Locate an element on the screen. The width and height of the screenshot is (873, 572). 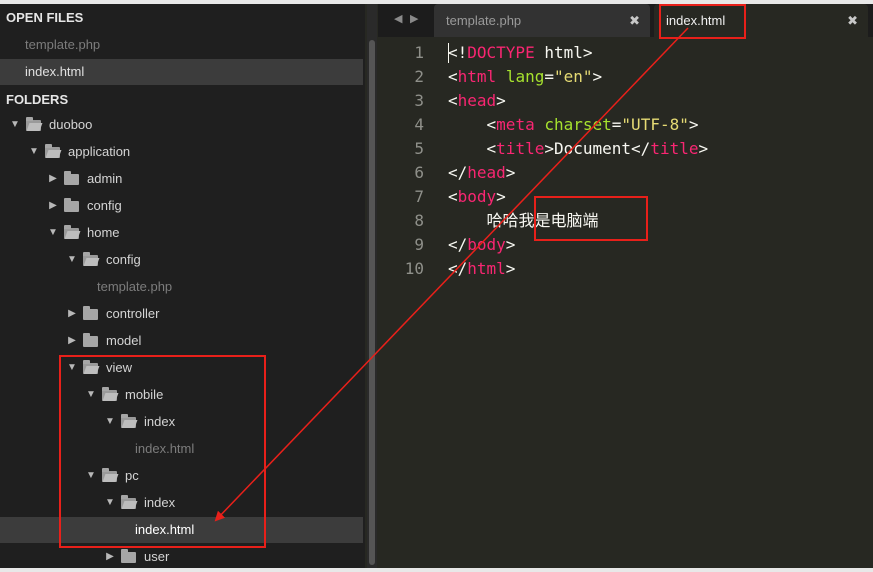
line-number: 9 is located at coordinates (419, 244).